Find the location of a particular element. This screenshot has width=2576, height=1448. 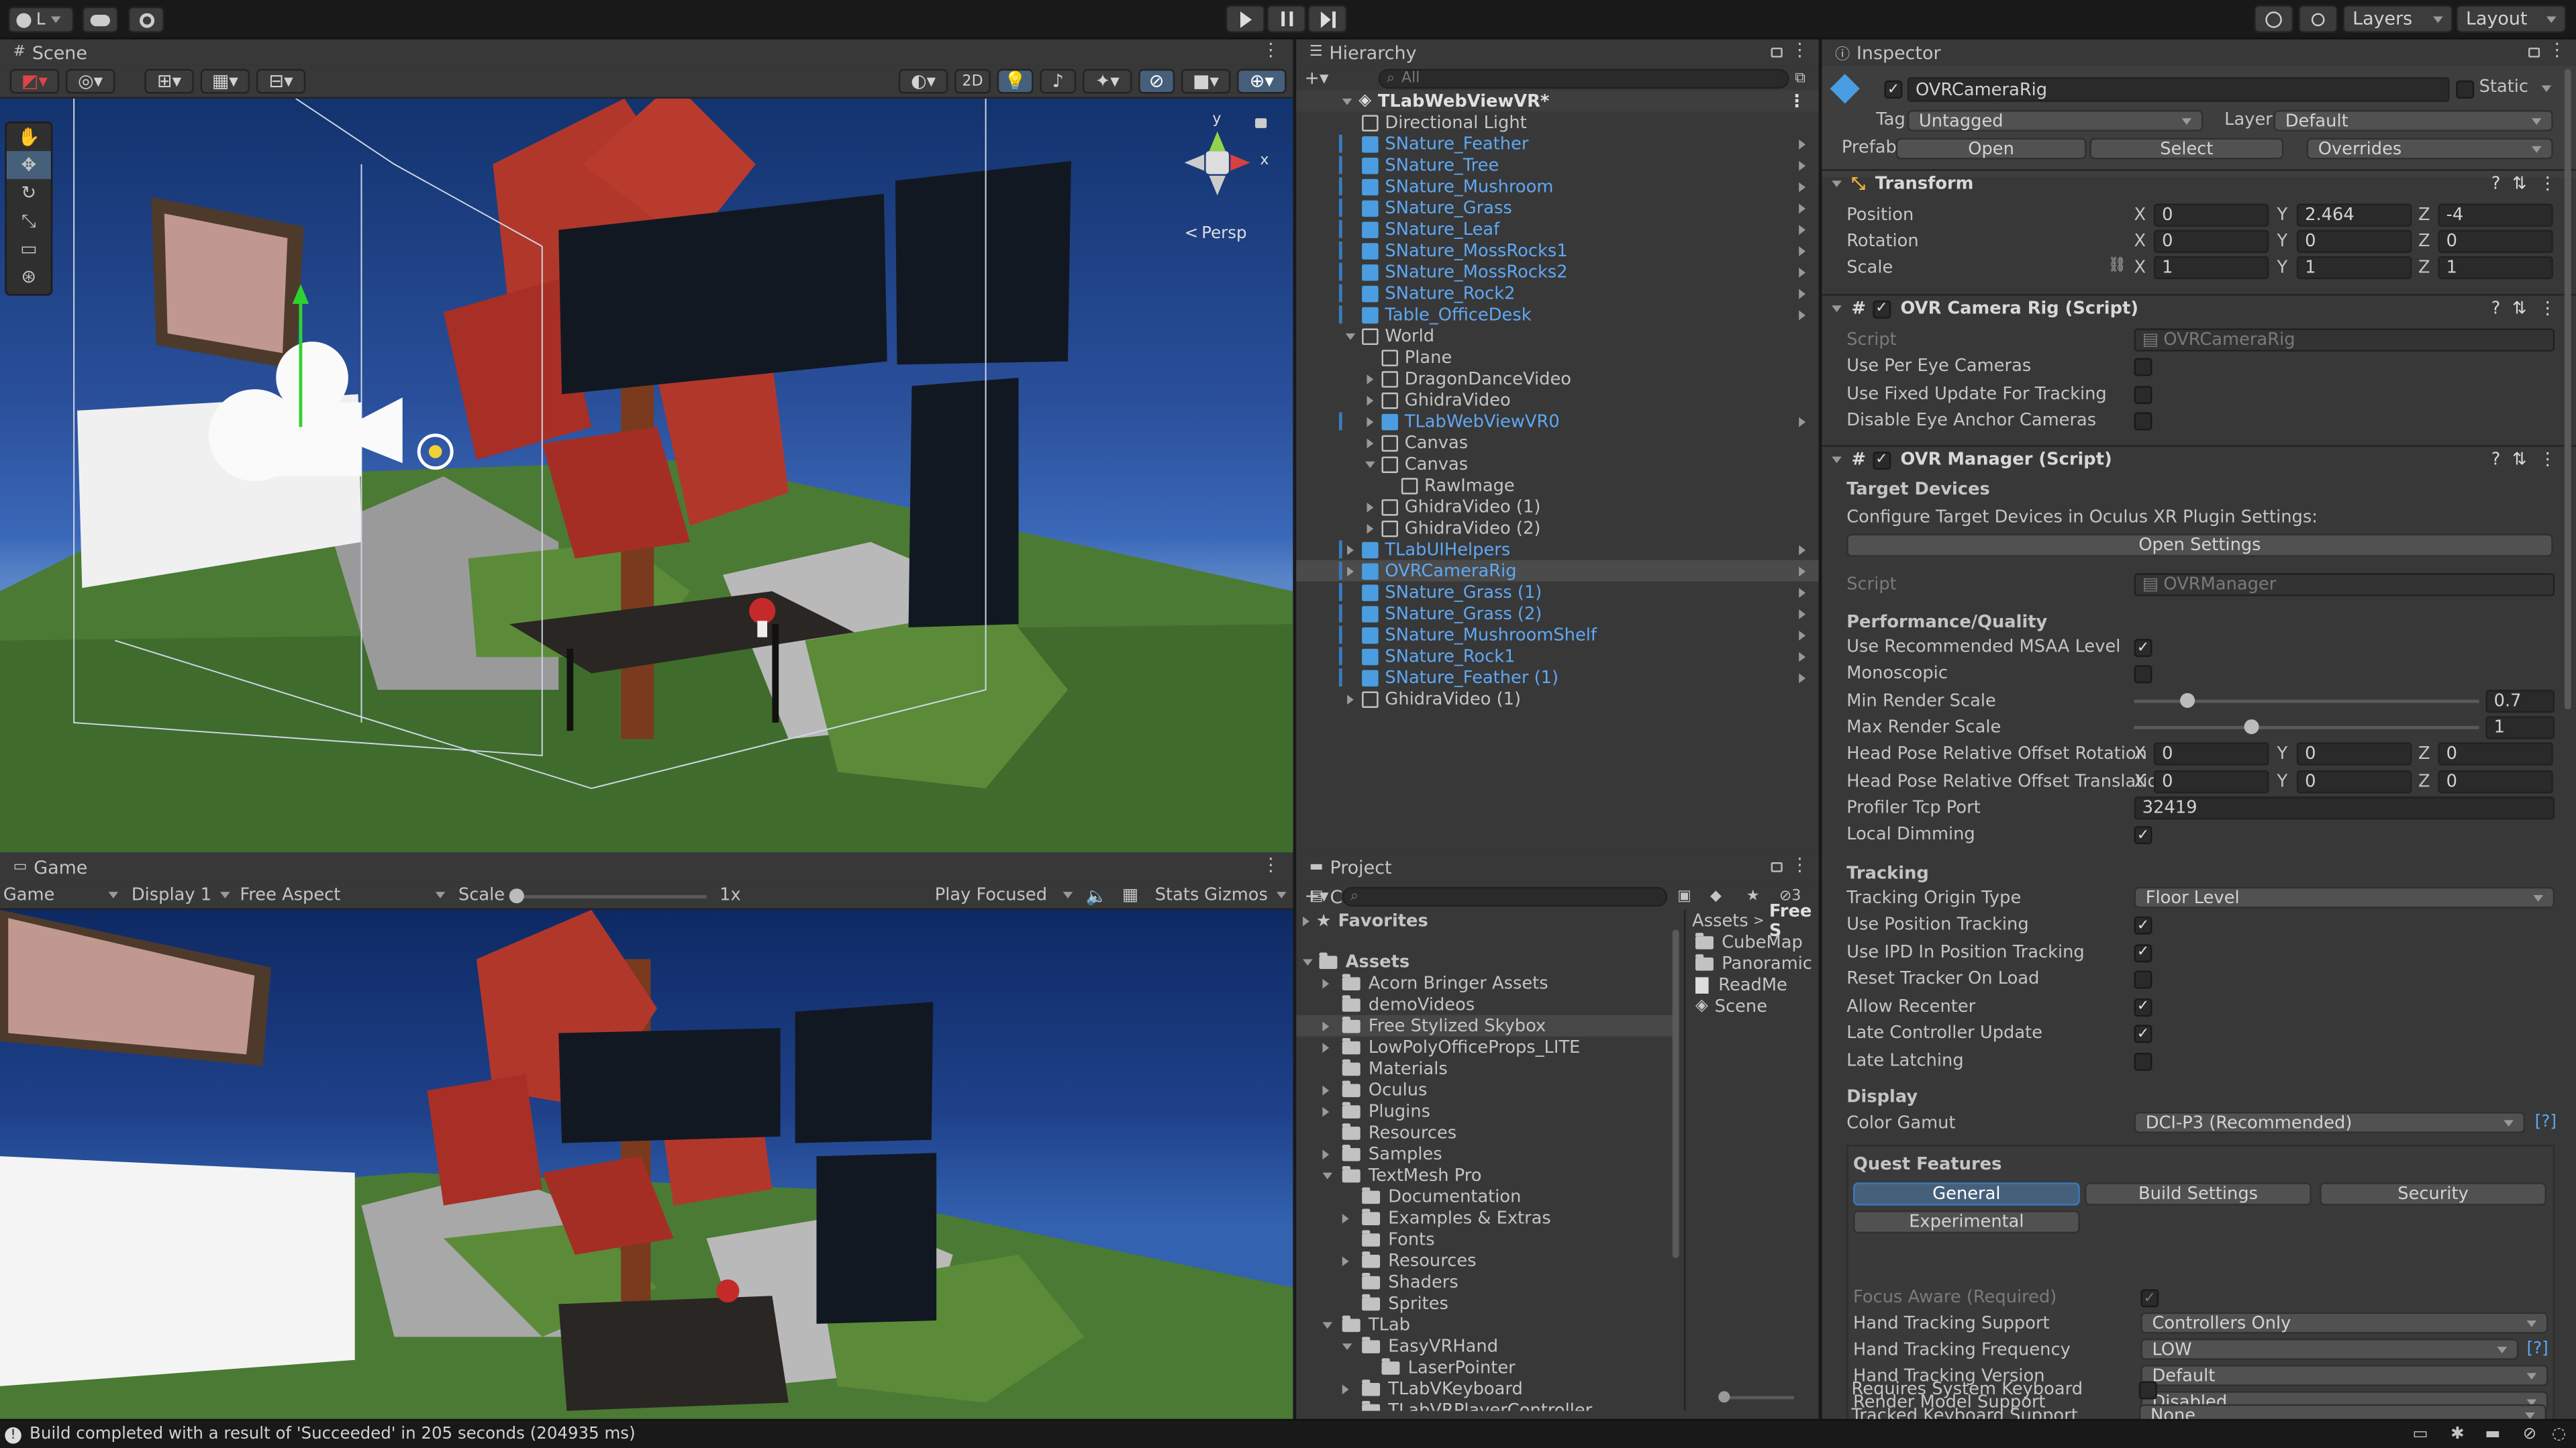

rotation-field-z: 0 is located at coordinates (2495, 241).